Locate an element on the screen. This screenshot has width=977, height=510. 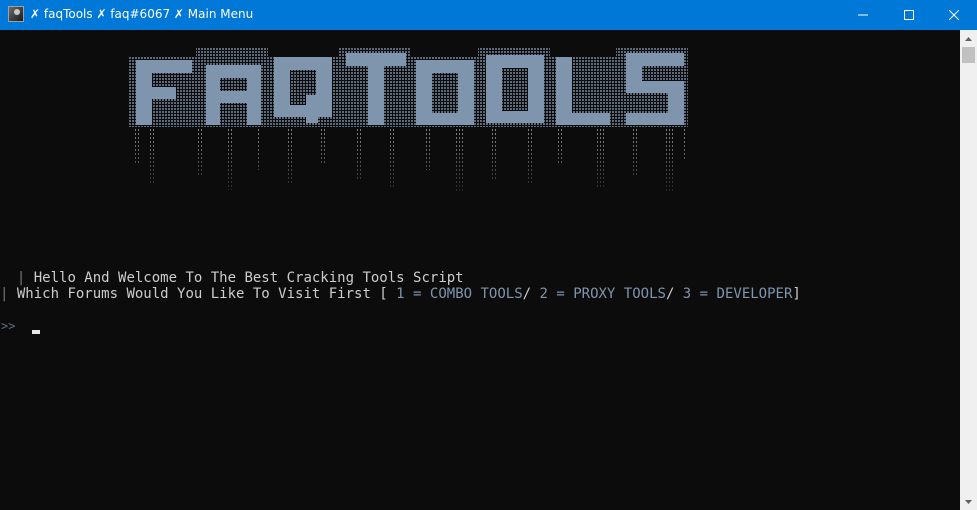
minimize-button is located at coordinates (863, 15).